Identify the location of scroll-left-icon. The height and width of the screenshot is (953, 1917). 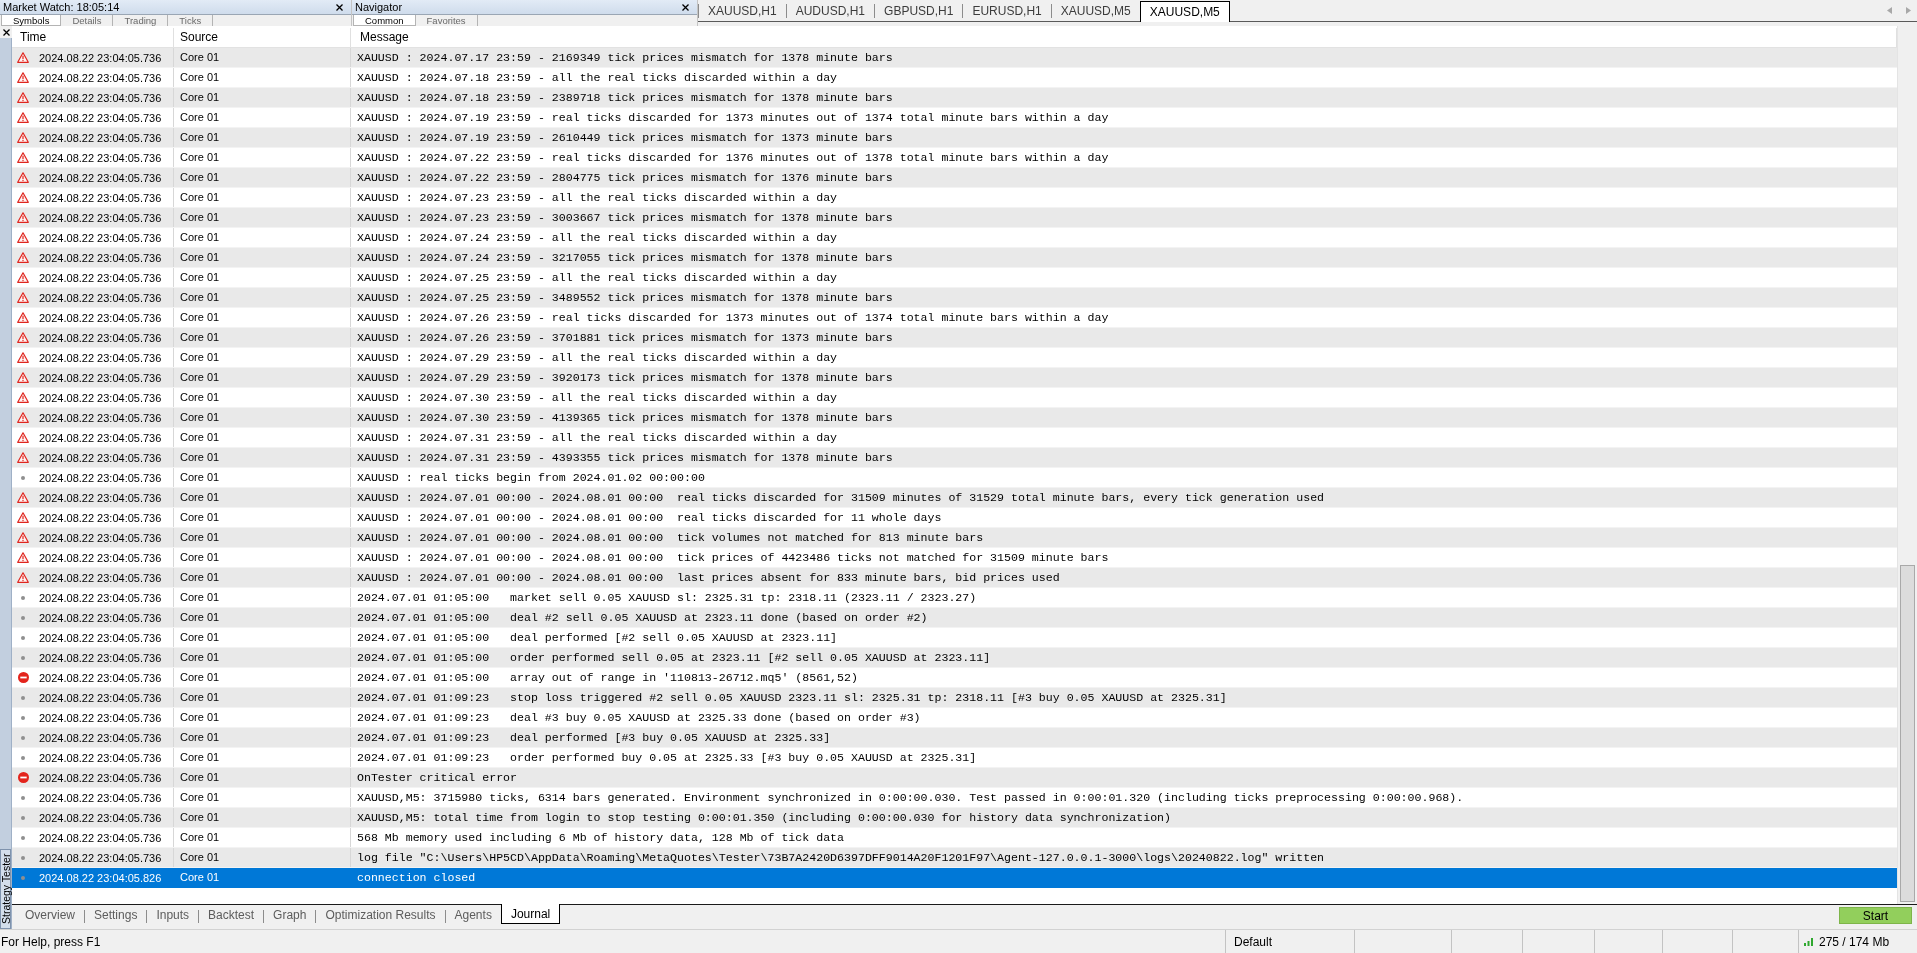
(1889, 10).